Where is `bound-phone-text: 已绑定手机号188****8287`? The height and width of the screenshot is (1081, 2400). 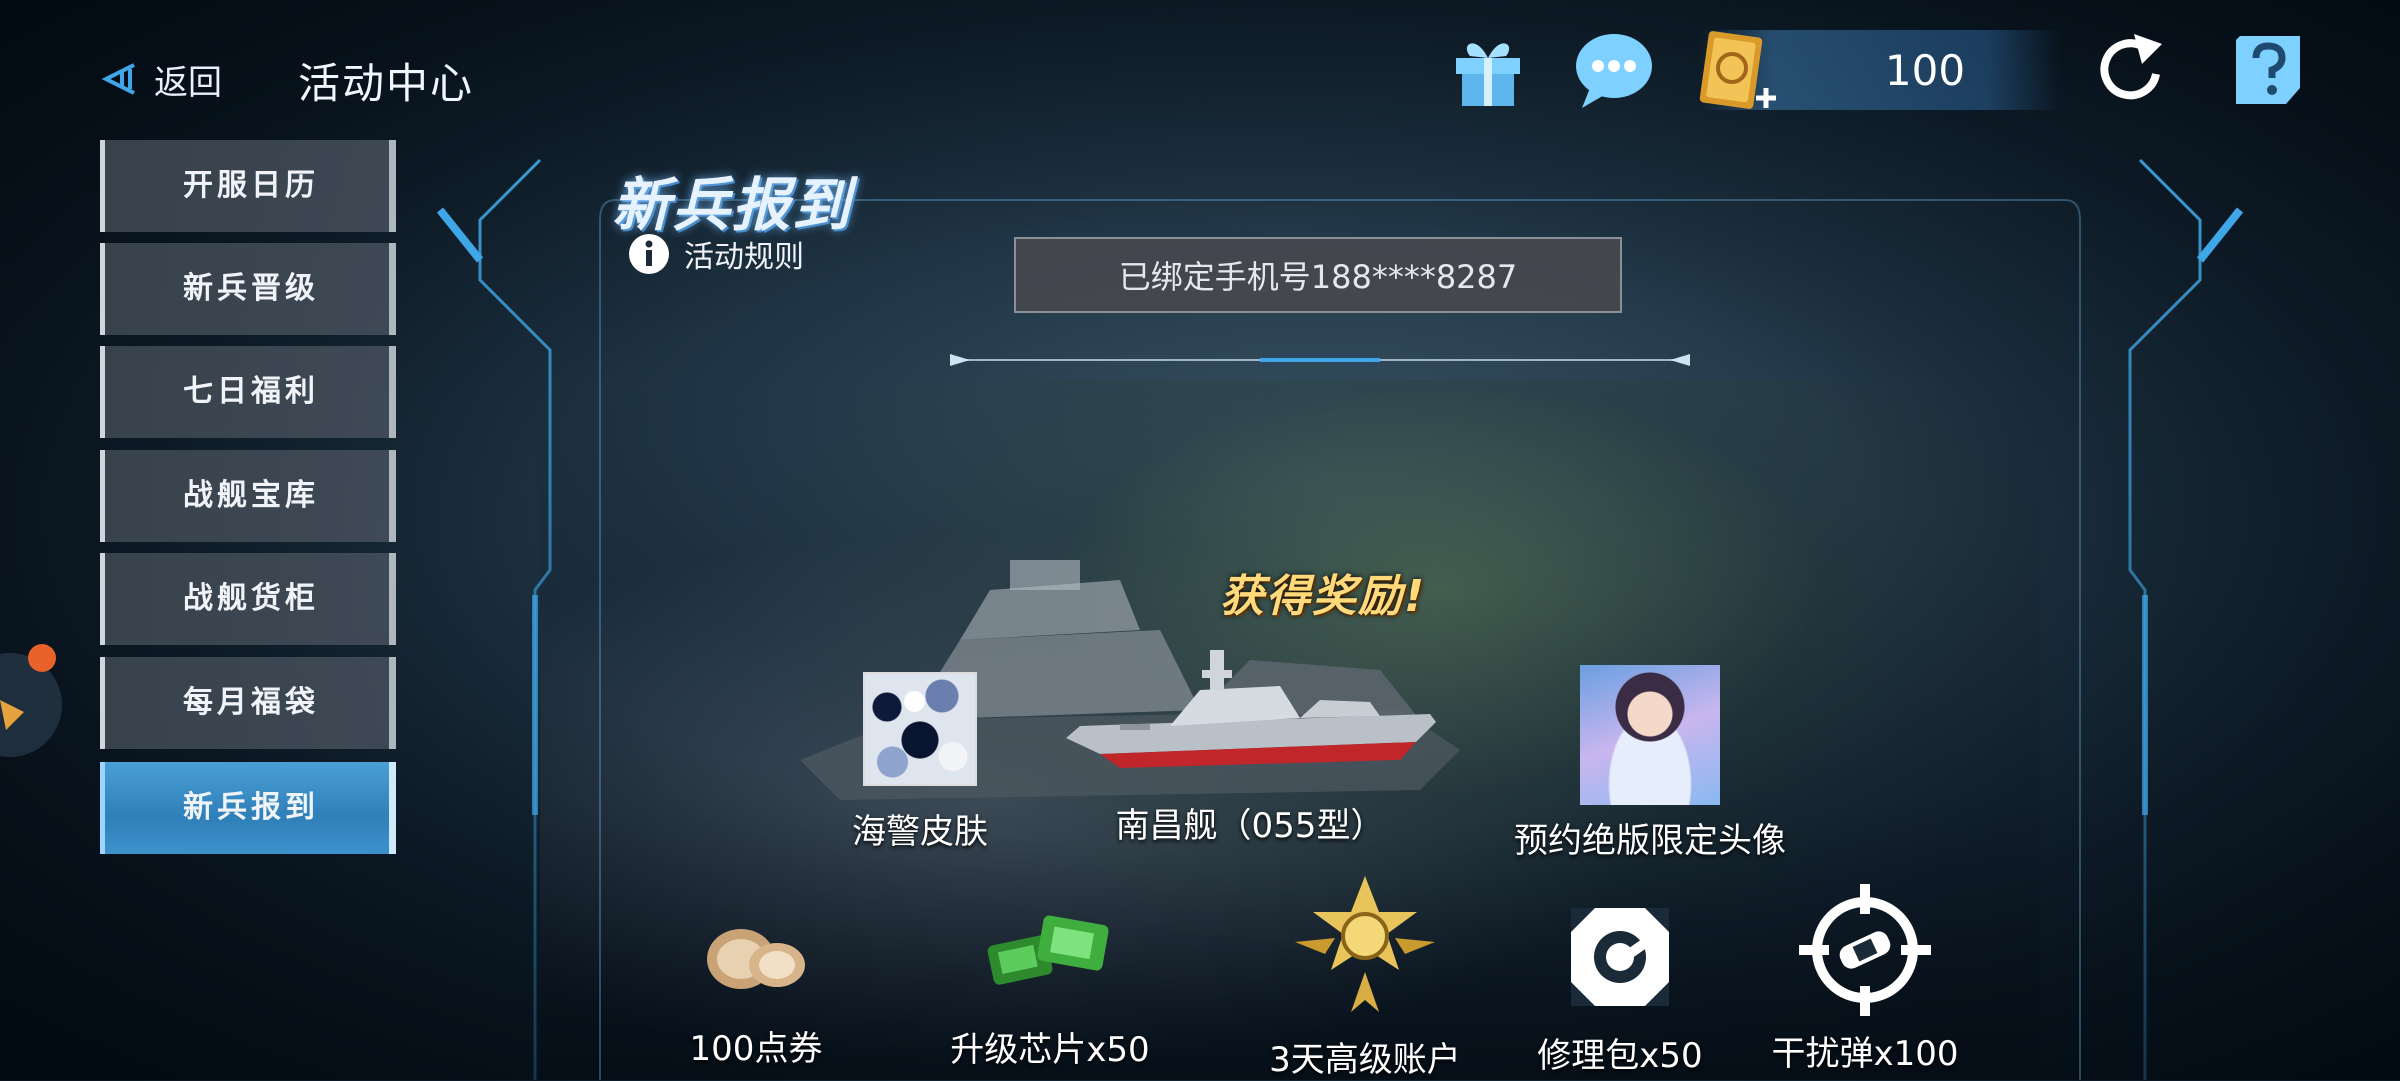 bound-phone-text: 已绑定手机号188****8287 is located at coordinates (1318, 277).